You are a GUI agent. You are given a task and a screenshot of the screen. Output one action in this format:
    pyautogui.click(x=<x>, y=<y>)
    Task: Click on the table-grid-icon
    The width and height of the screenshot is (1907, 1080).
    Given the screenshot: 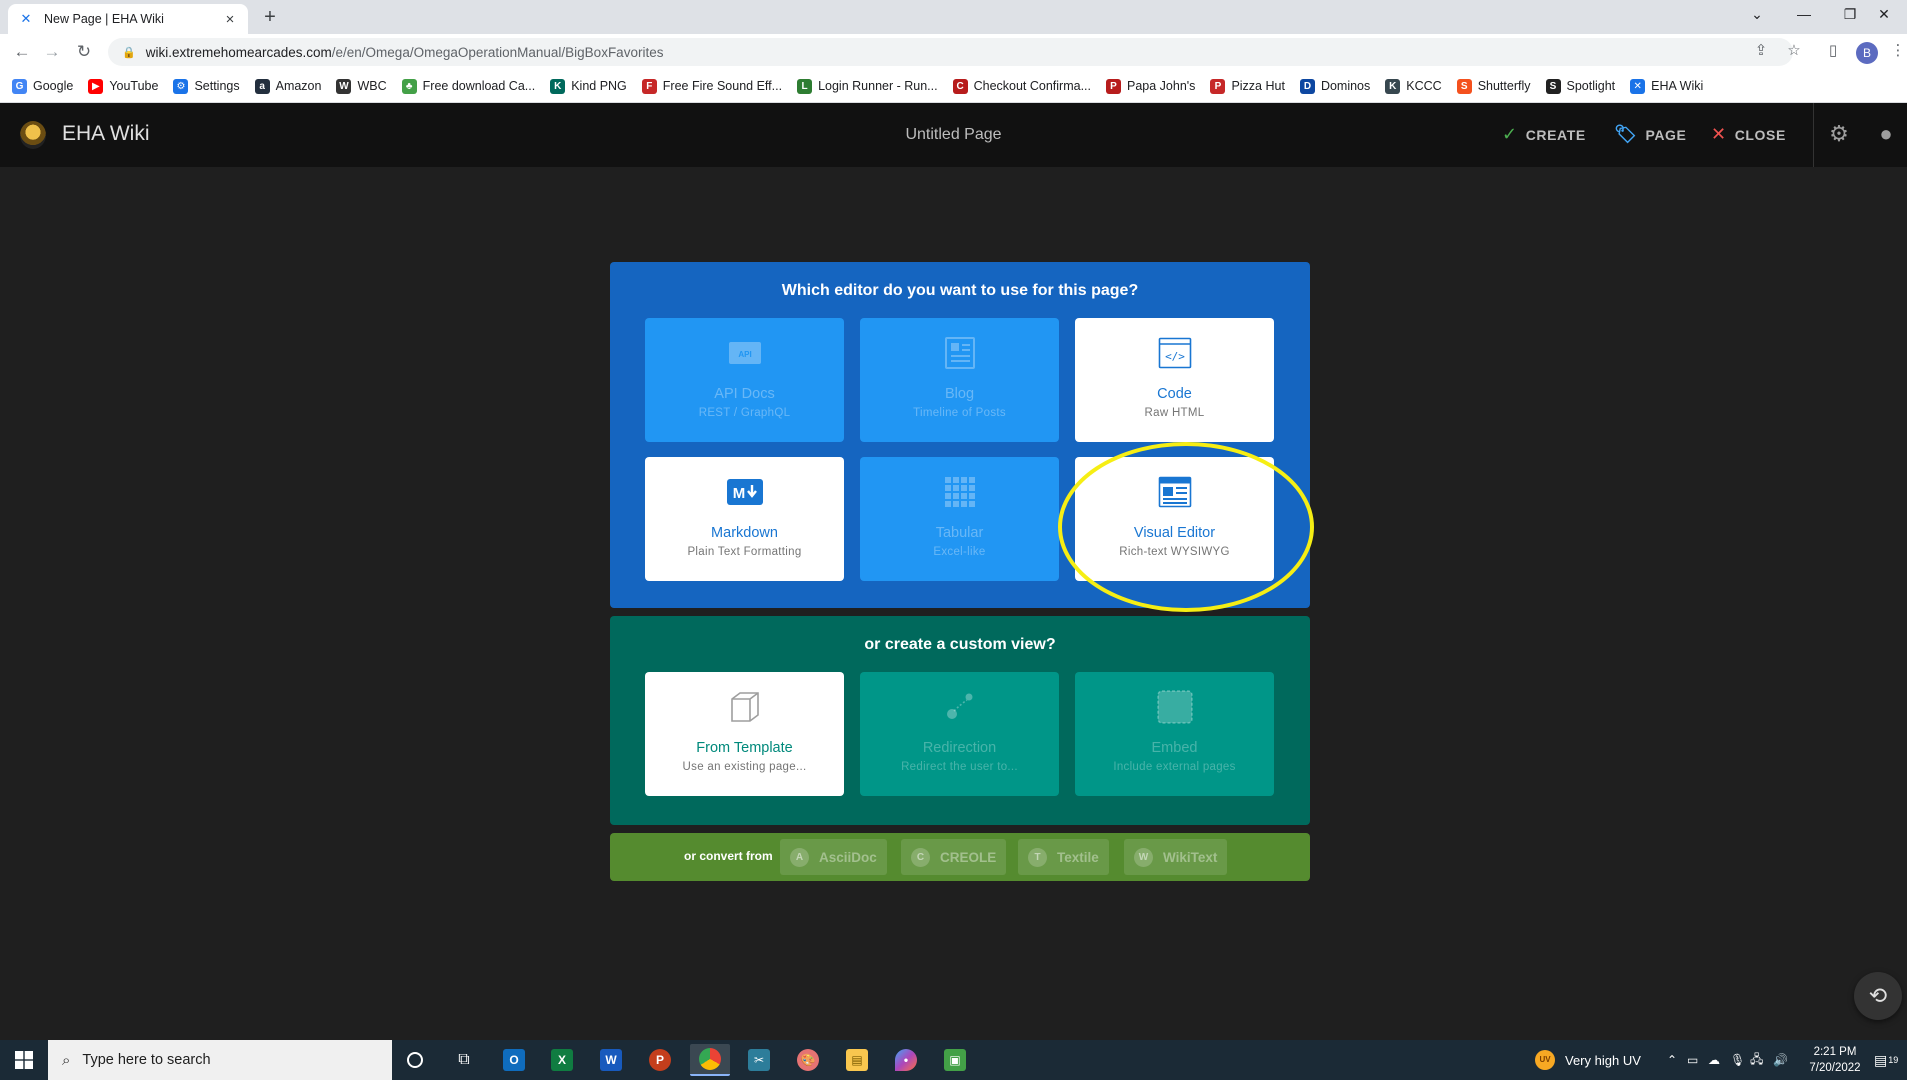 What is the action you would take?
    pyautogui.click(x=959, y=492)
    